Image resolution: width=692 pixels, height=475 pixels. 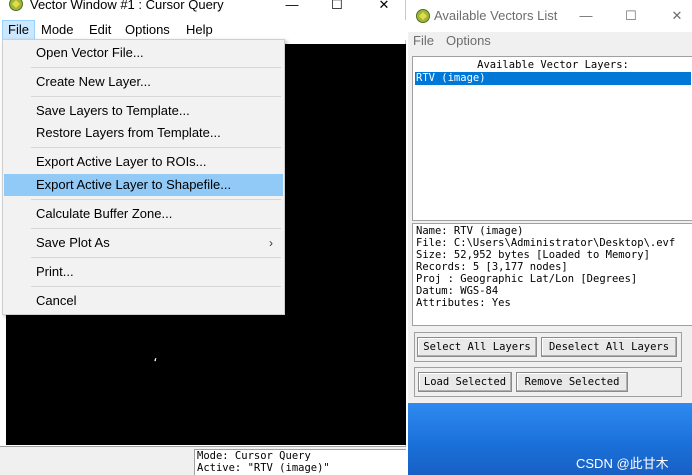 I want to click on desktop-background: CSDN @此甘木, so click(x=550, y=439).